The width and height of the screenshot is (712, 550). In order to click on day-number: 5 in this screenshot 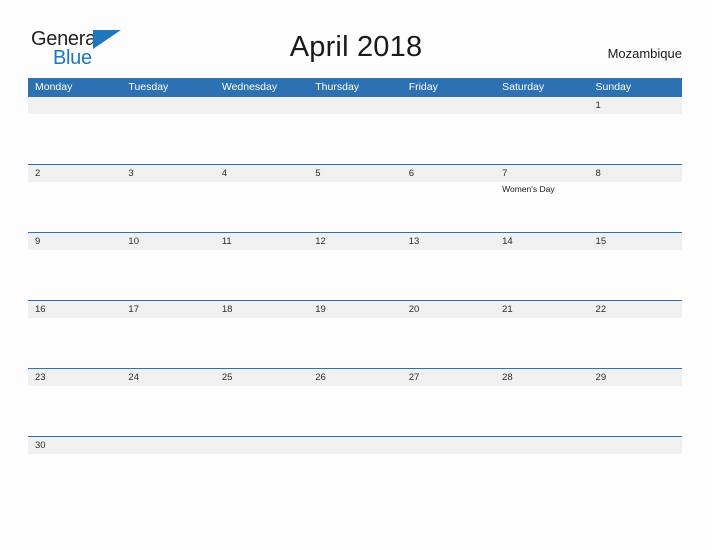, I will do `click(354, 173)`.